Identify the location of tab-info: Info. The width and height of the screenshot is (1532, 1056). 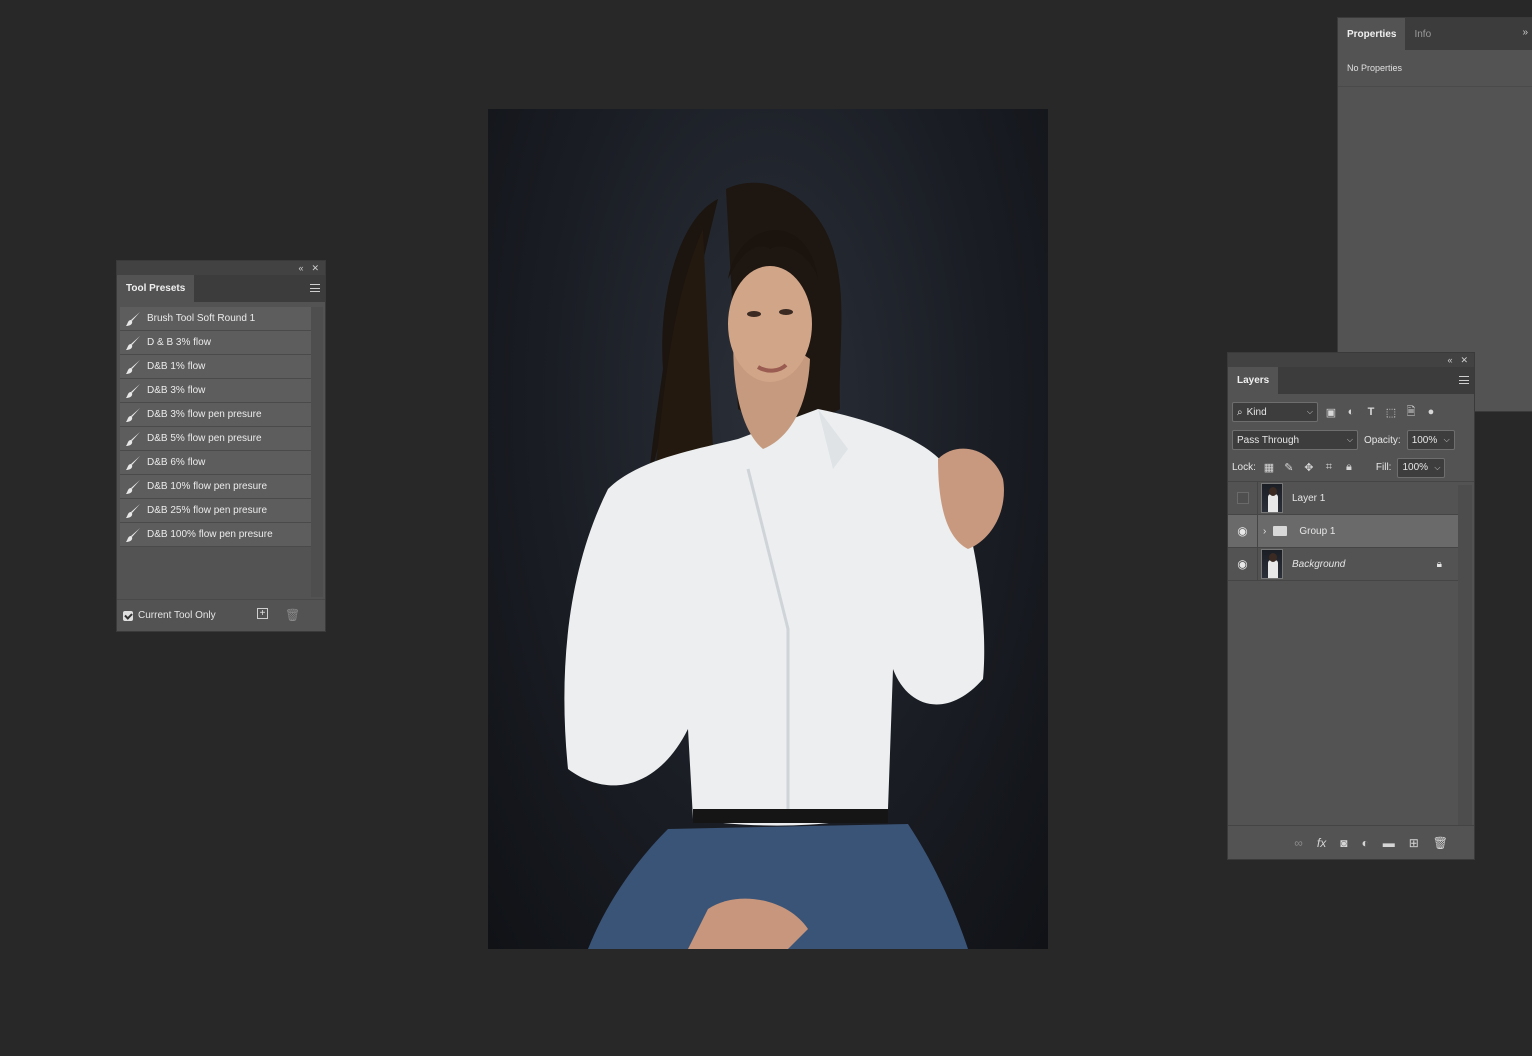
(1422, 34).